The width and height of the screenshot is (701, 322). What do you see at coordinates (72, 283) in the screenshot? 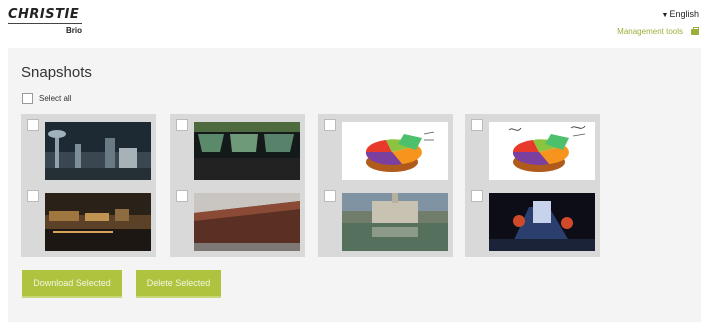
I see `download-selected-button: Download Selected` at bounding box center [72, 283].